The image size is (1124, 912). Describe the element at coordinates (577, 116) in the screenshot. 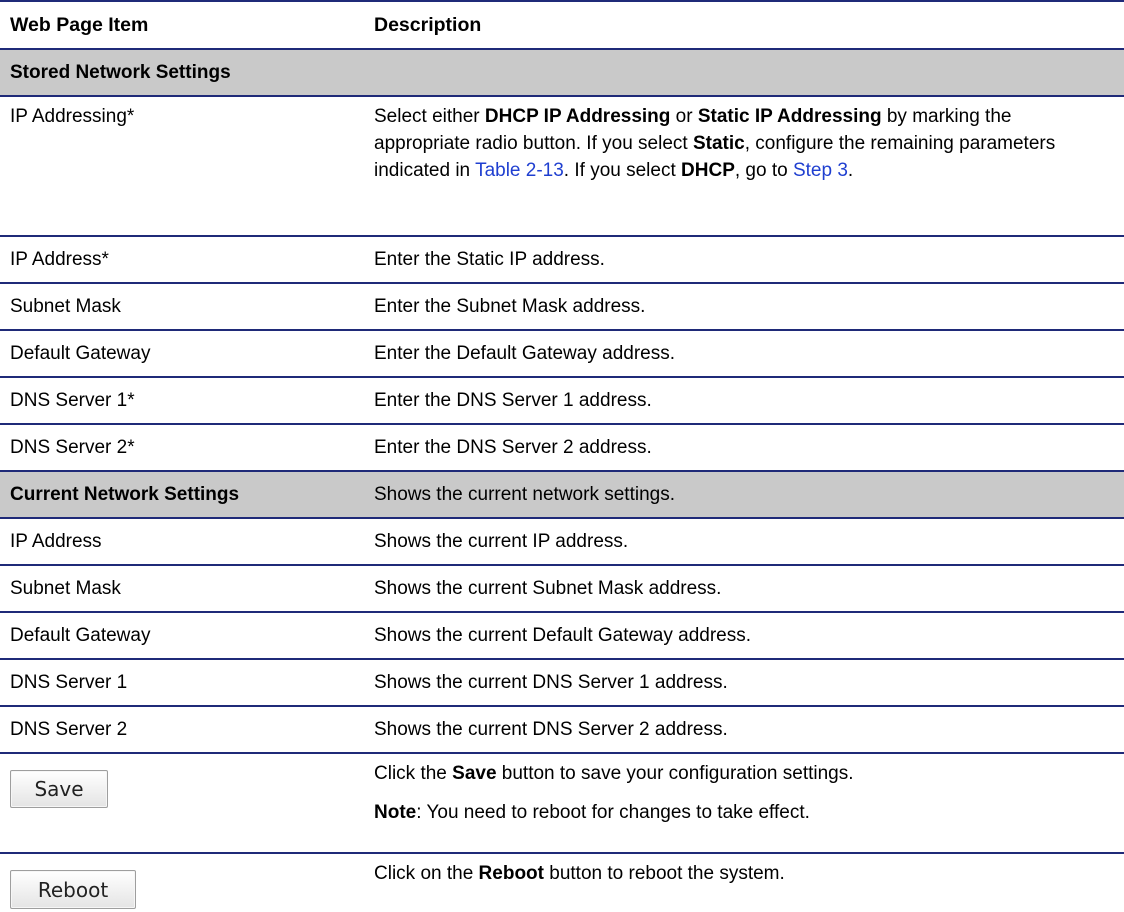

I see `bold-text: DHCP IP Addressing` at that location.